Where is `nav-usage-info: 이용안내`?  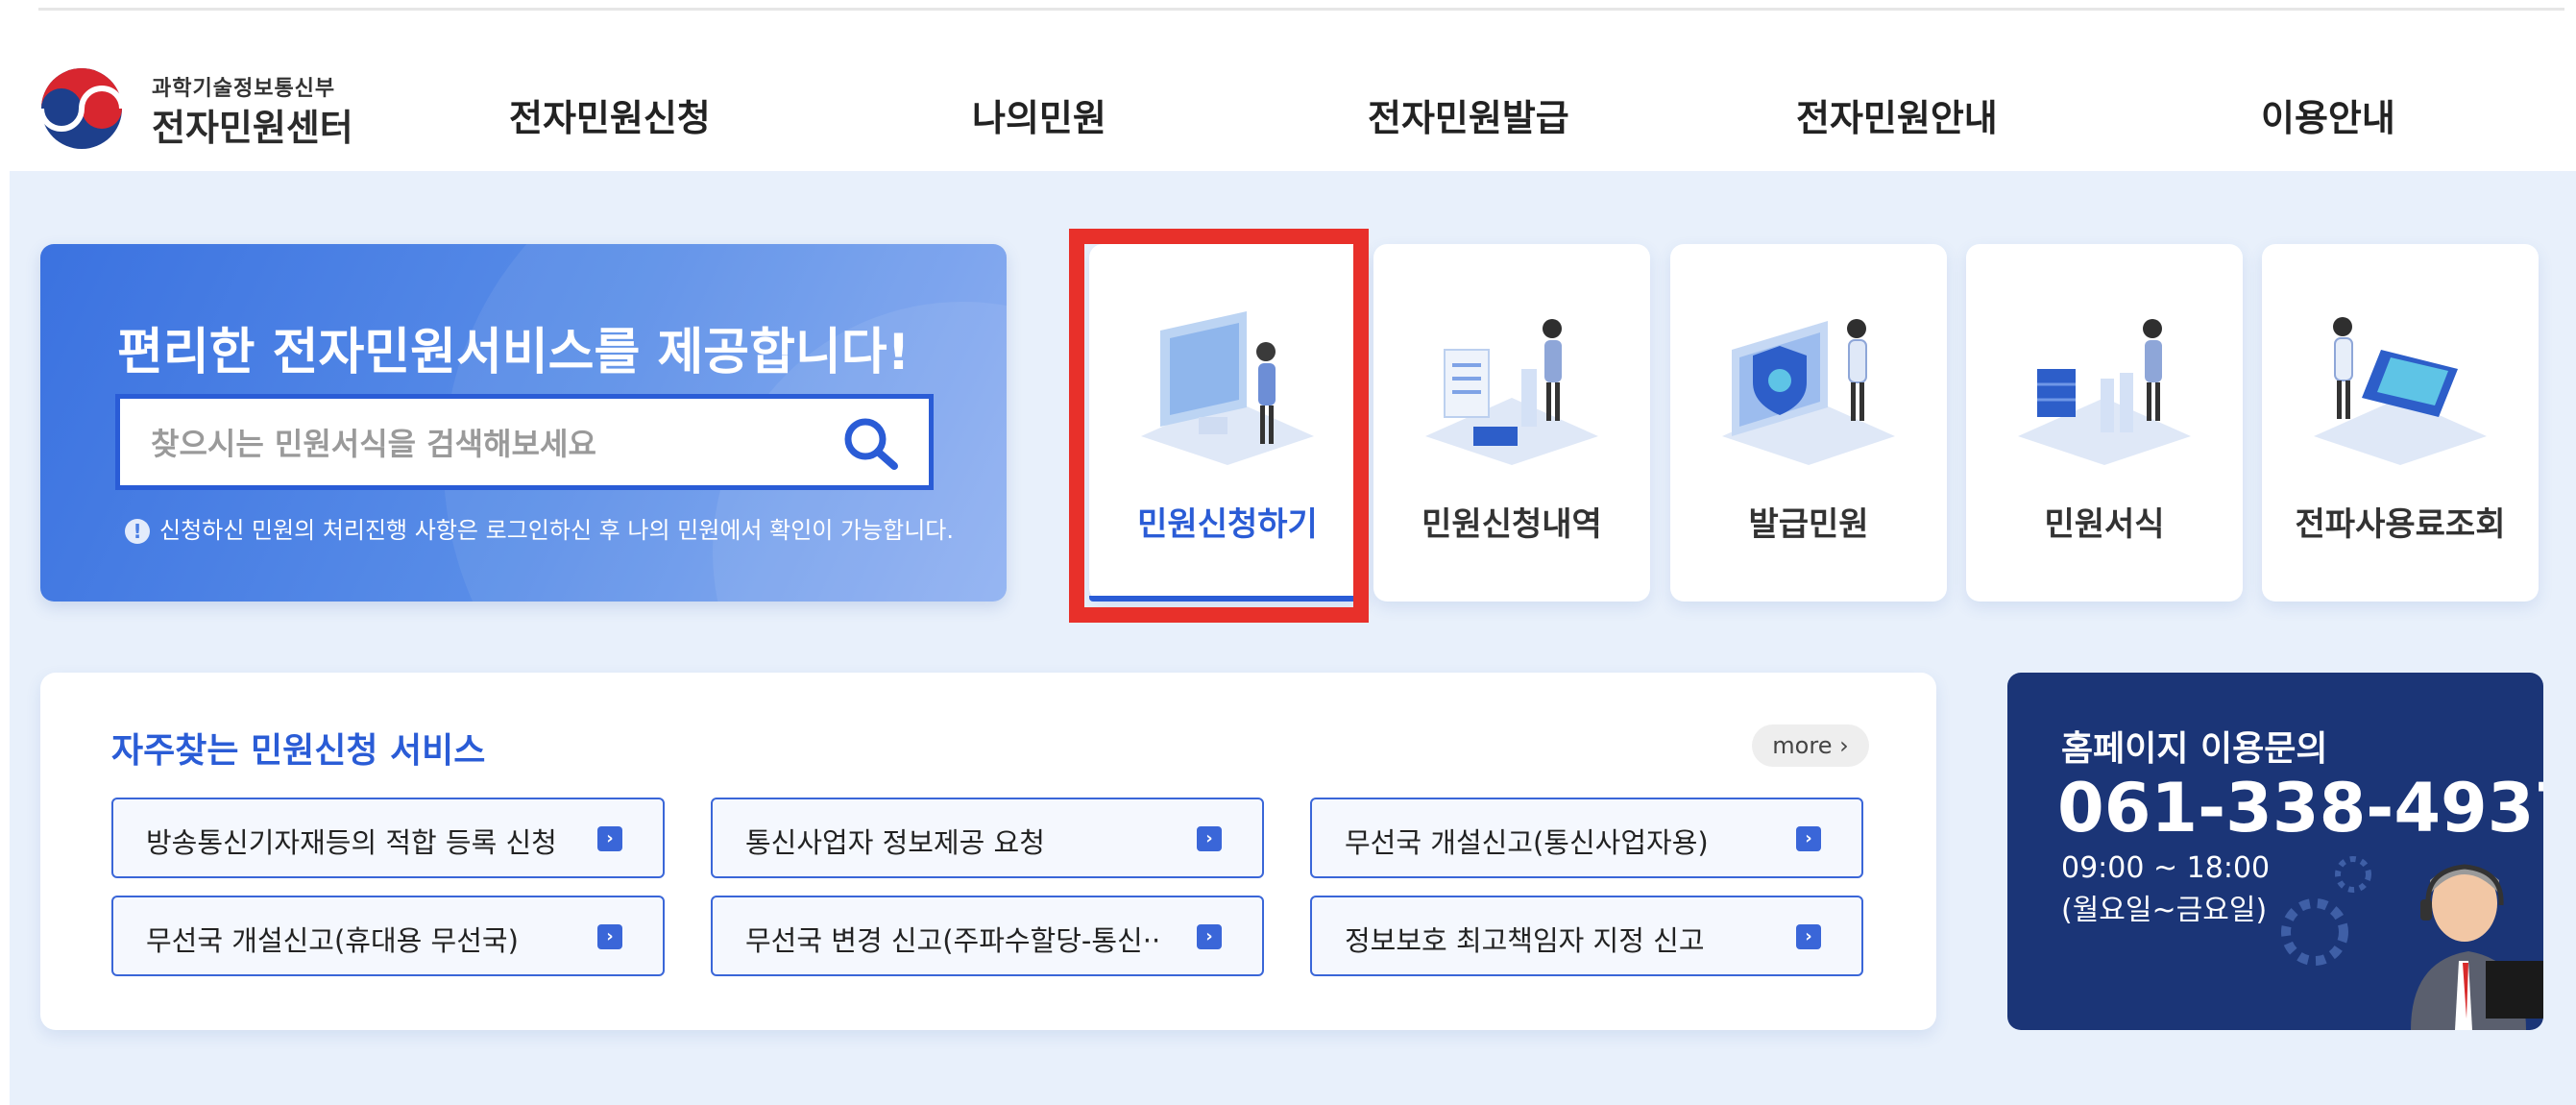 nav-usage-info: 이용안내 is located at coordinates (2328, 115).